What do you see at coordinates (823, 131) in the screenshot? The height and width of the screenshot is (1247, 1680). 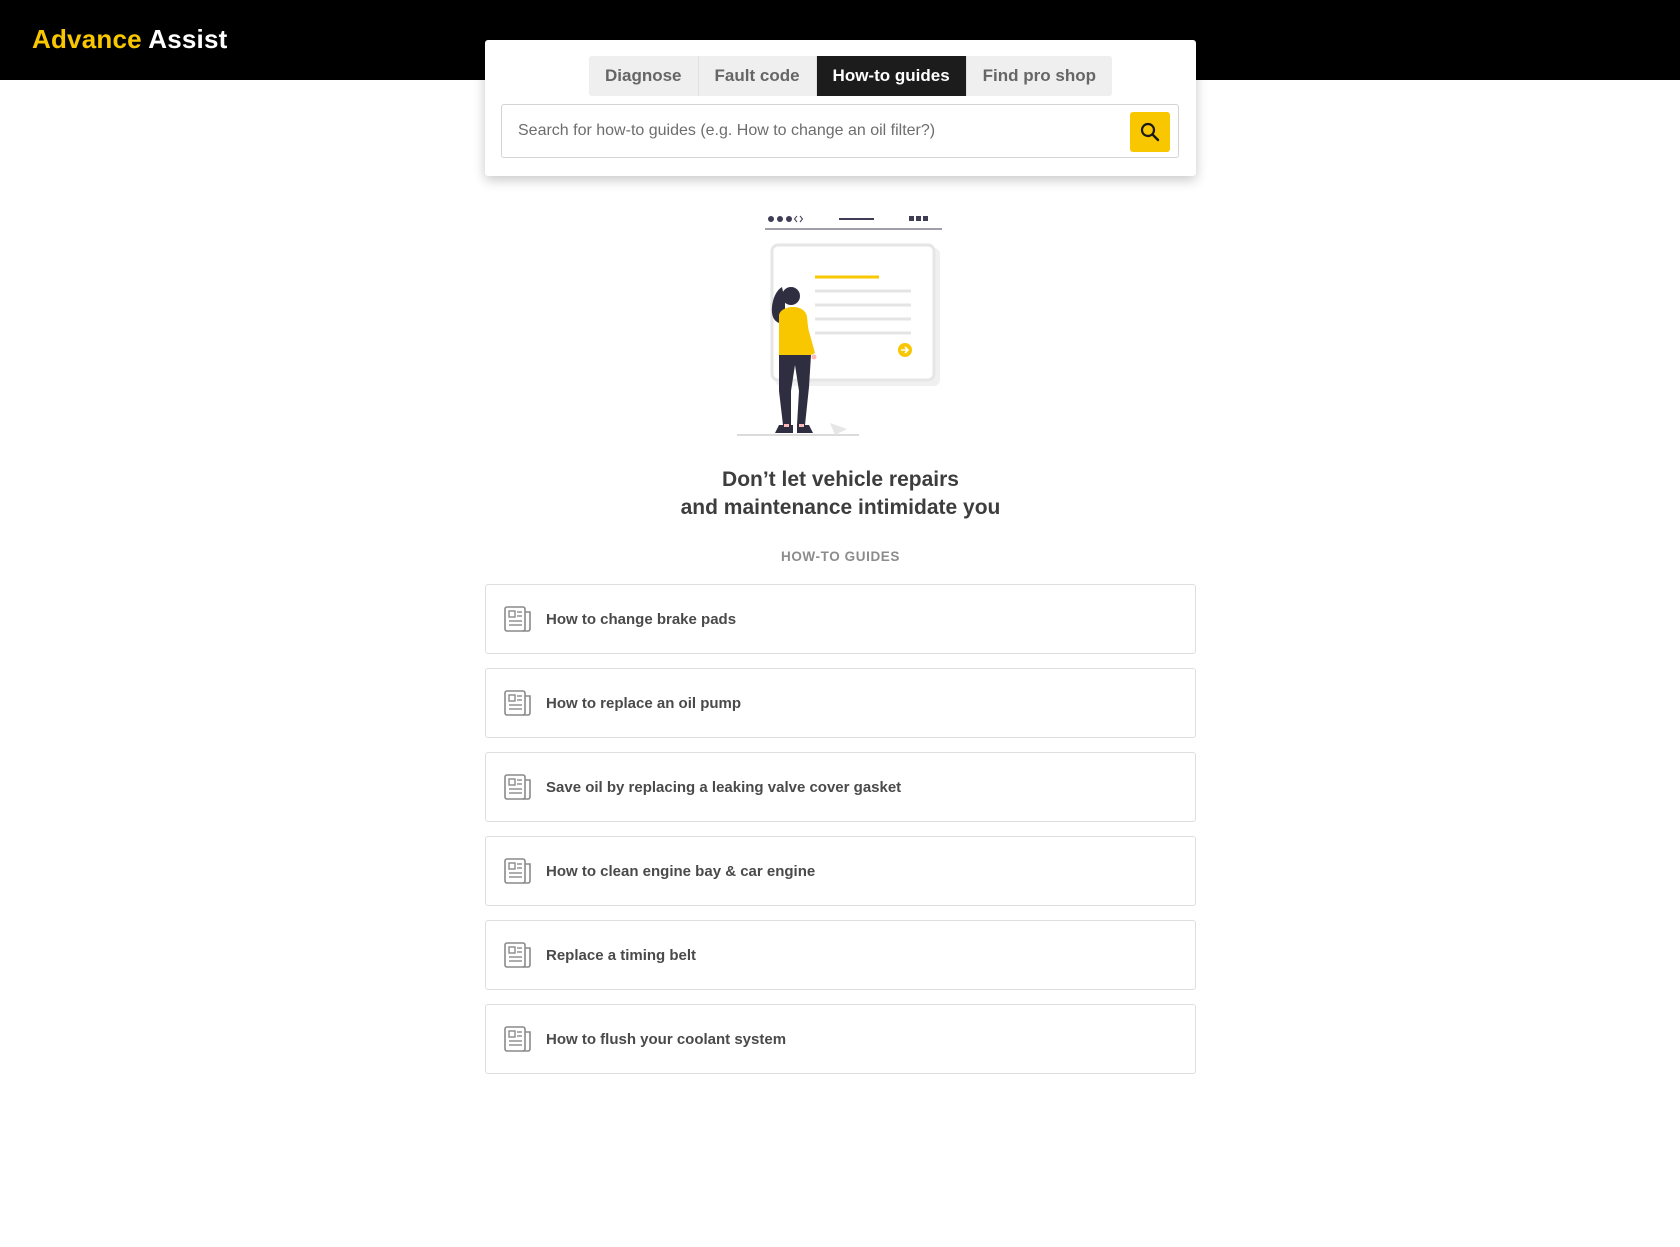 I see `search-input` at bounding box center [823, 131].